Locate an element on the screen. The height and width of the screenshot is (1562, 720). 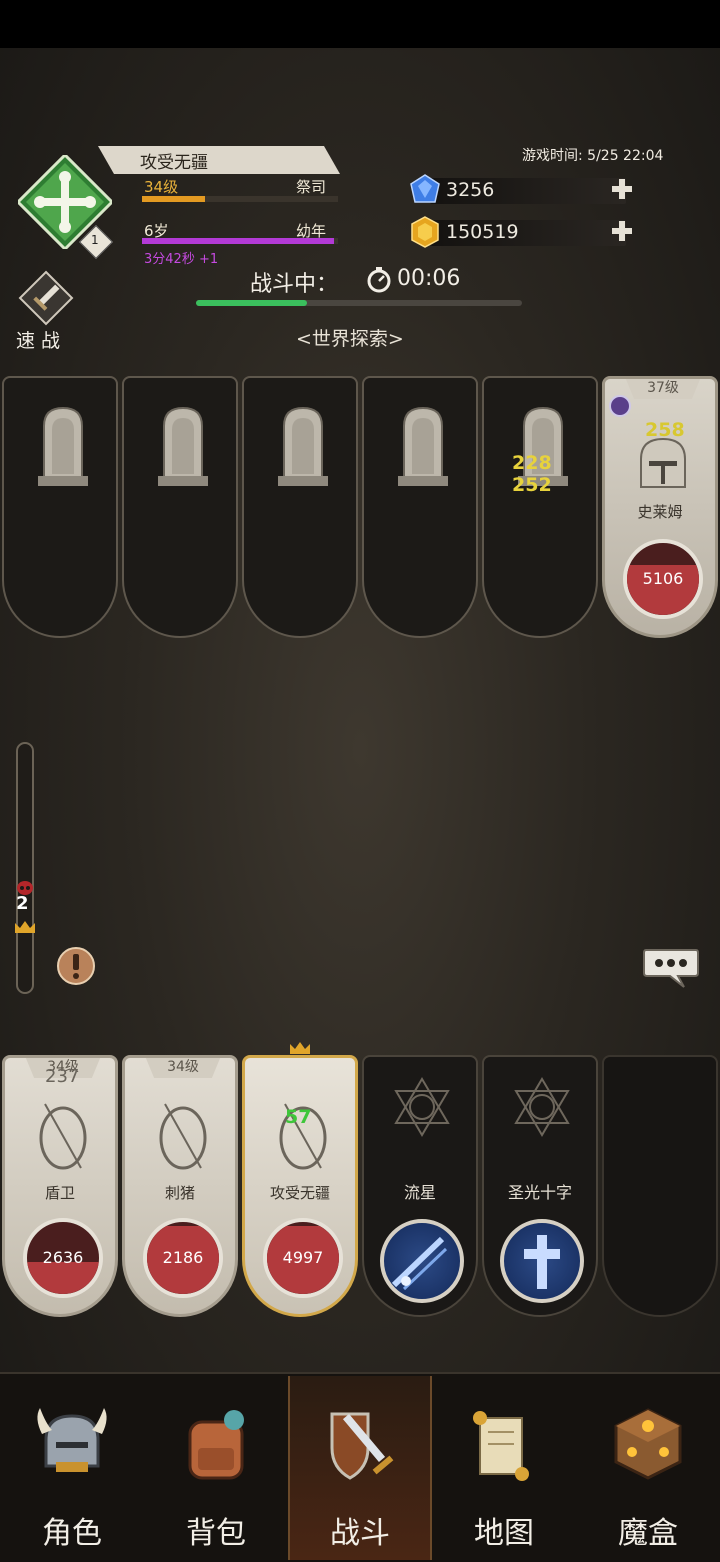
enemy-name: 史莱姆 is located at coordinates (660, 512).